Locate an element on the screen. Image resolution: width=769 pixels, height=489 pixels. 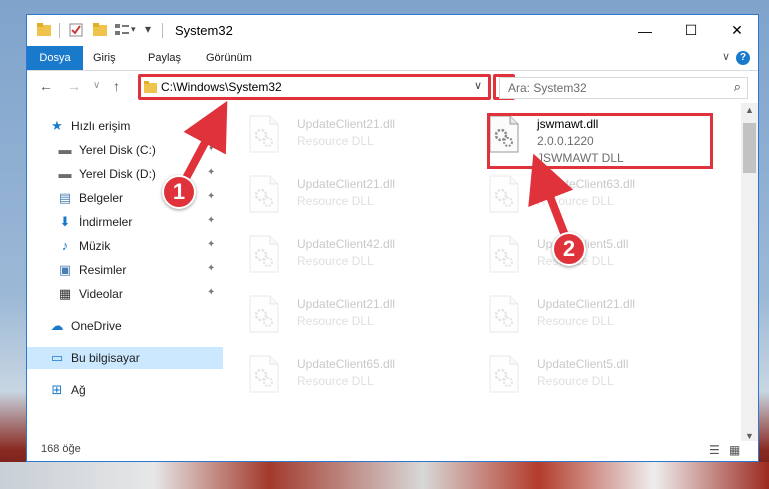
help-icon: ? is located at coordinates (743, 58).